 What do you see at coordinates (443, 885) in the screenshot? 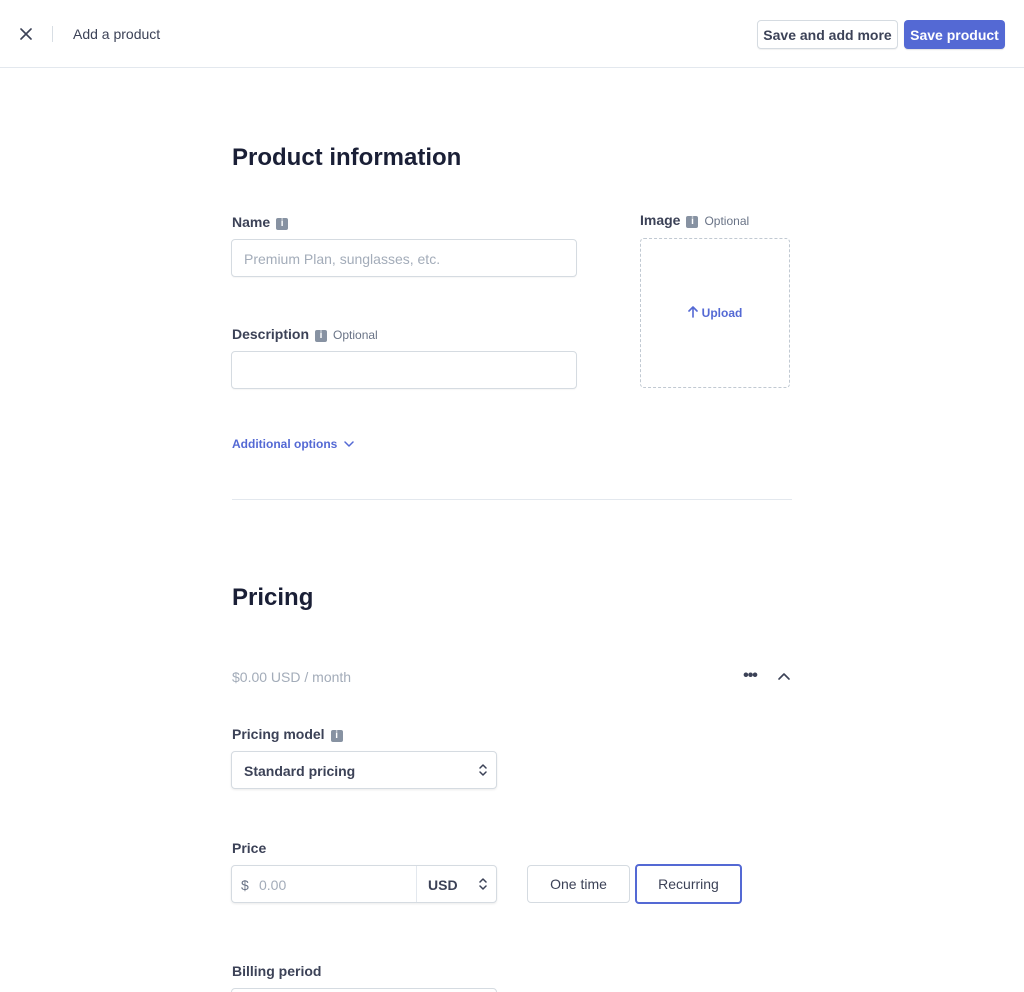
I see `currency-value: USD` at bounding box center [443, 885].